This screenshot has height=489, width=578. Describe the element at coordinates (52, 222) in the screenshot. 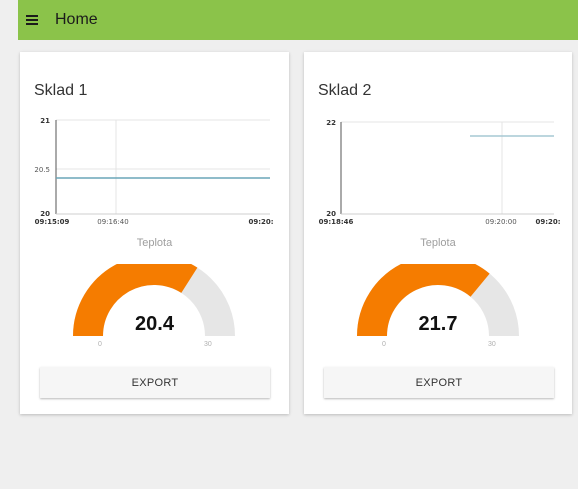

I see `x-tick-label: 09:15:09` at that location.